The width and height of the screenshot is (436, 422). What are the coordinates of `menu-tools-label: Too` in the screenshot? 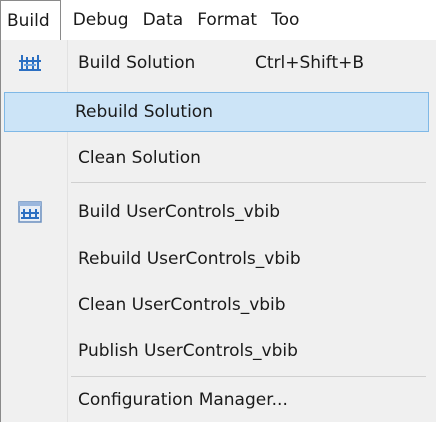 It's located at (285, 20).